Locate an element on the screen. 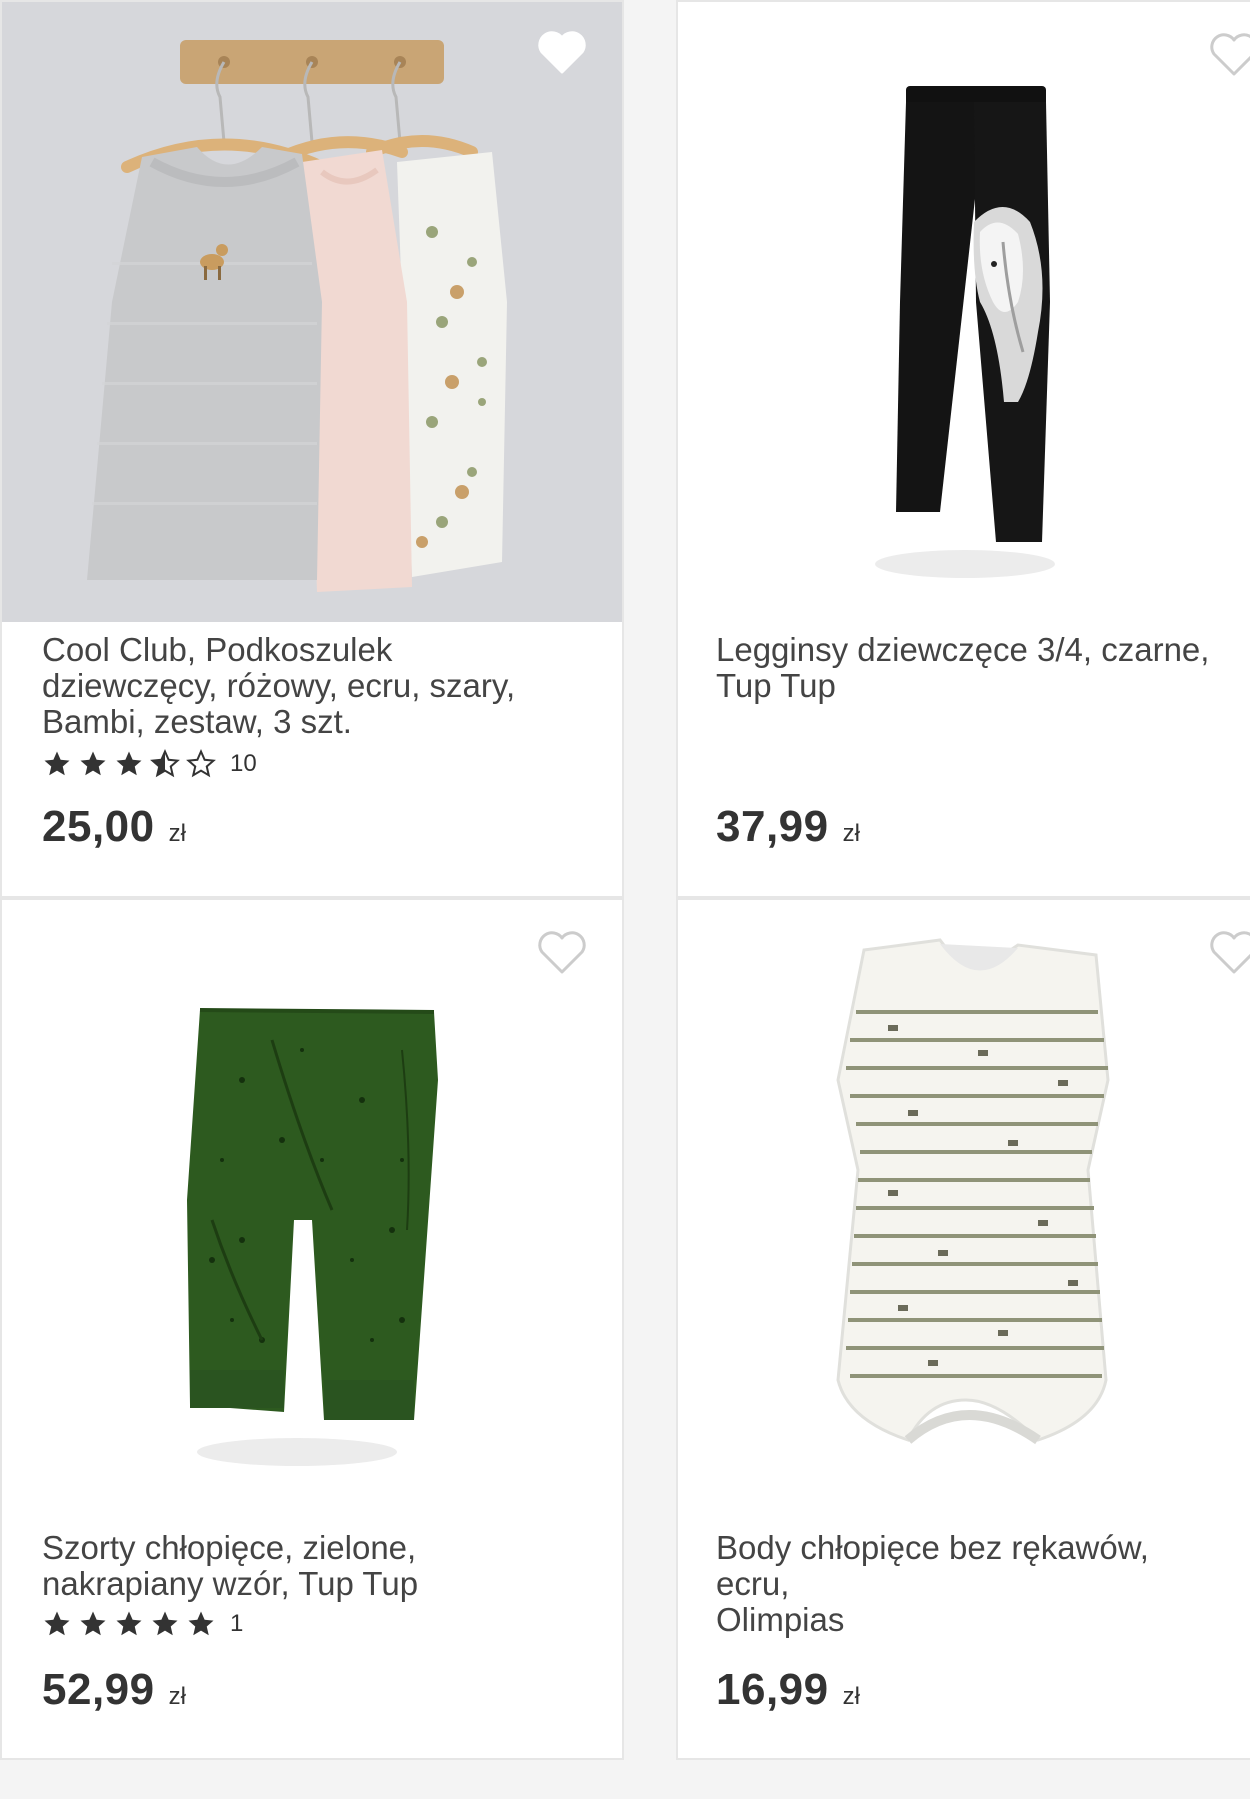 The height and width of the screenshot is (1799, 1250). rating-count: 10 is located at coordinates (243, 763).